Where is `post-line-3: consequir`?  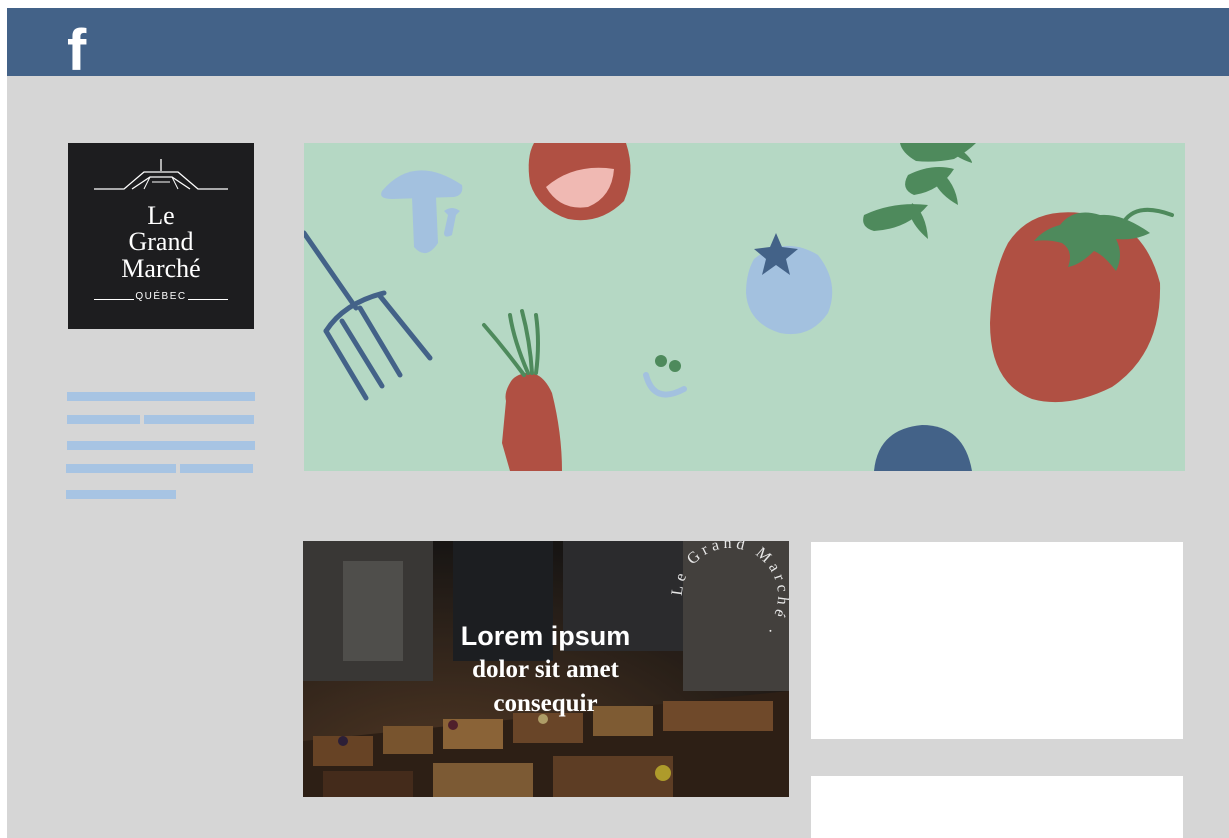 post-line-3: consequir is located at coordinates (545, 703).